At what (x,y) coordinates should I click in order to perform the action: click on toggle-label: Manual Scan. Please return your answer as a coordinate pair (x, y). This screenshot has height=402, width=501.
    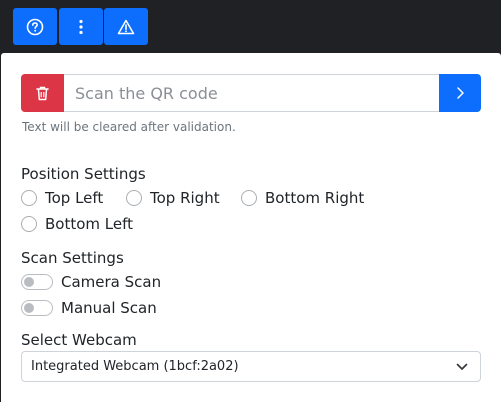
    Looking at the image, I should click on (109, 308).